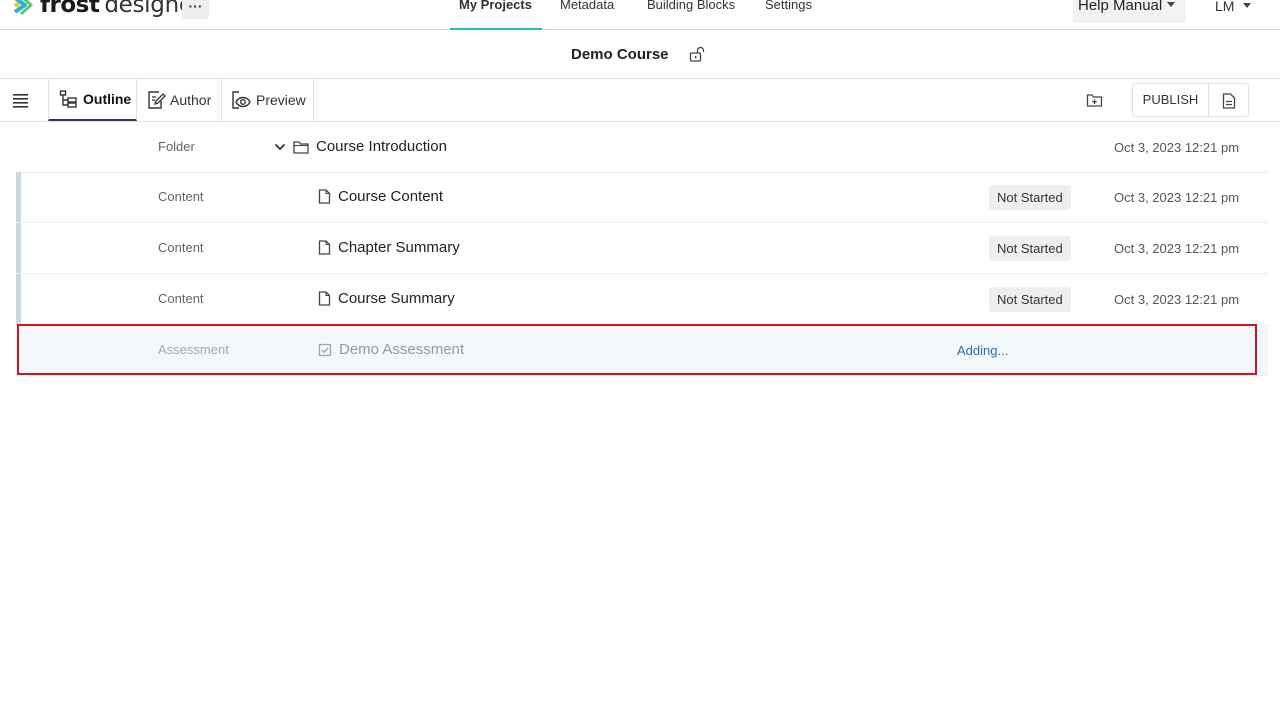  I want to click on document-icon, so click(1229, 101).